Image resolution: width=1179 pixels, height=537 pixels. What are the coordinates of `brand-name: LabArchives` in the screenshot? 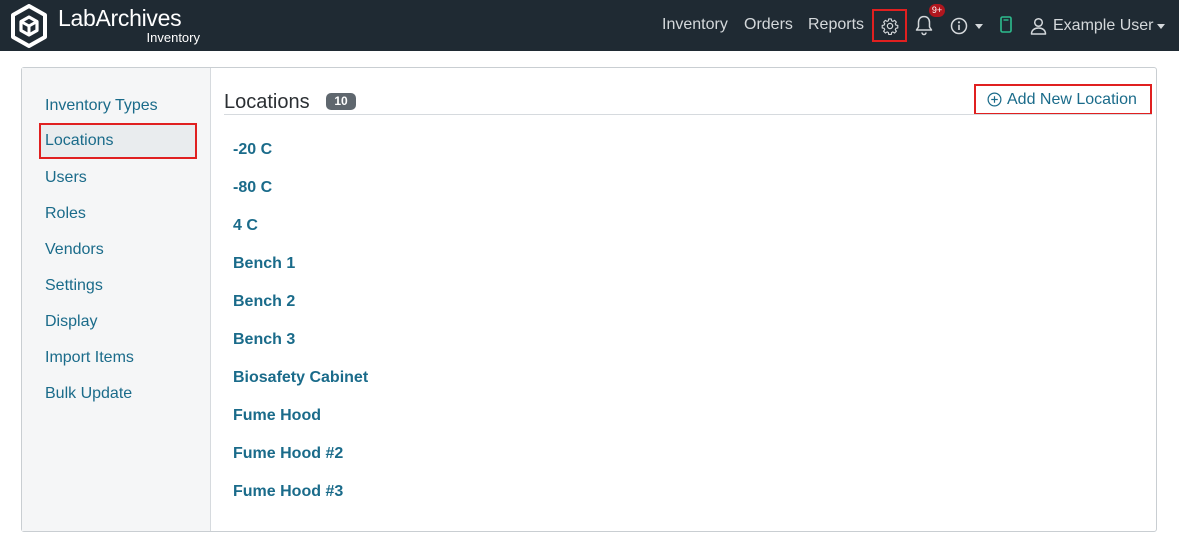 It's located at (120, 18).